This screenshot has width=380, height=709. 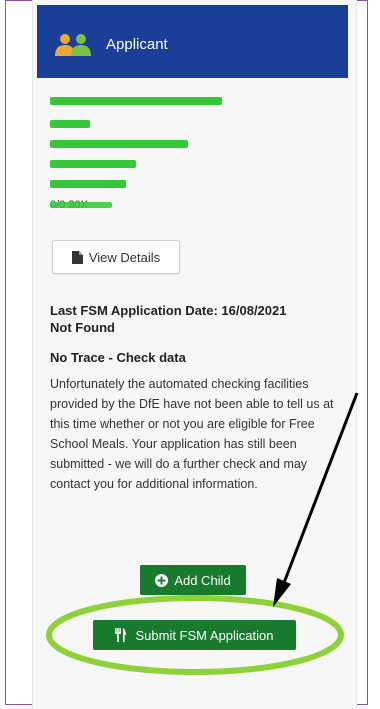 I want to click on header-title: Applicant, so click(x=137, y=44).